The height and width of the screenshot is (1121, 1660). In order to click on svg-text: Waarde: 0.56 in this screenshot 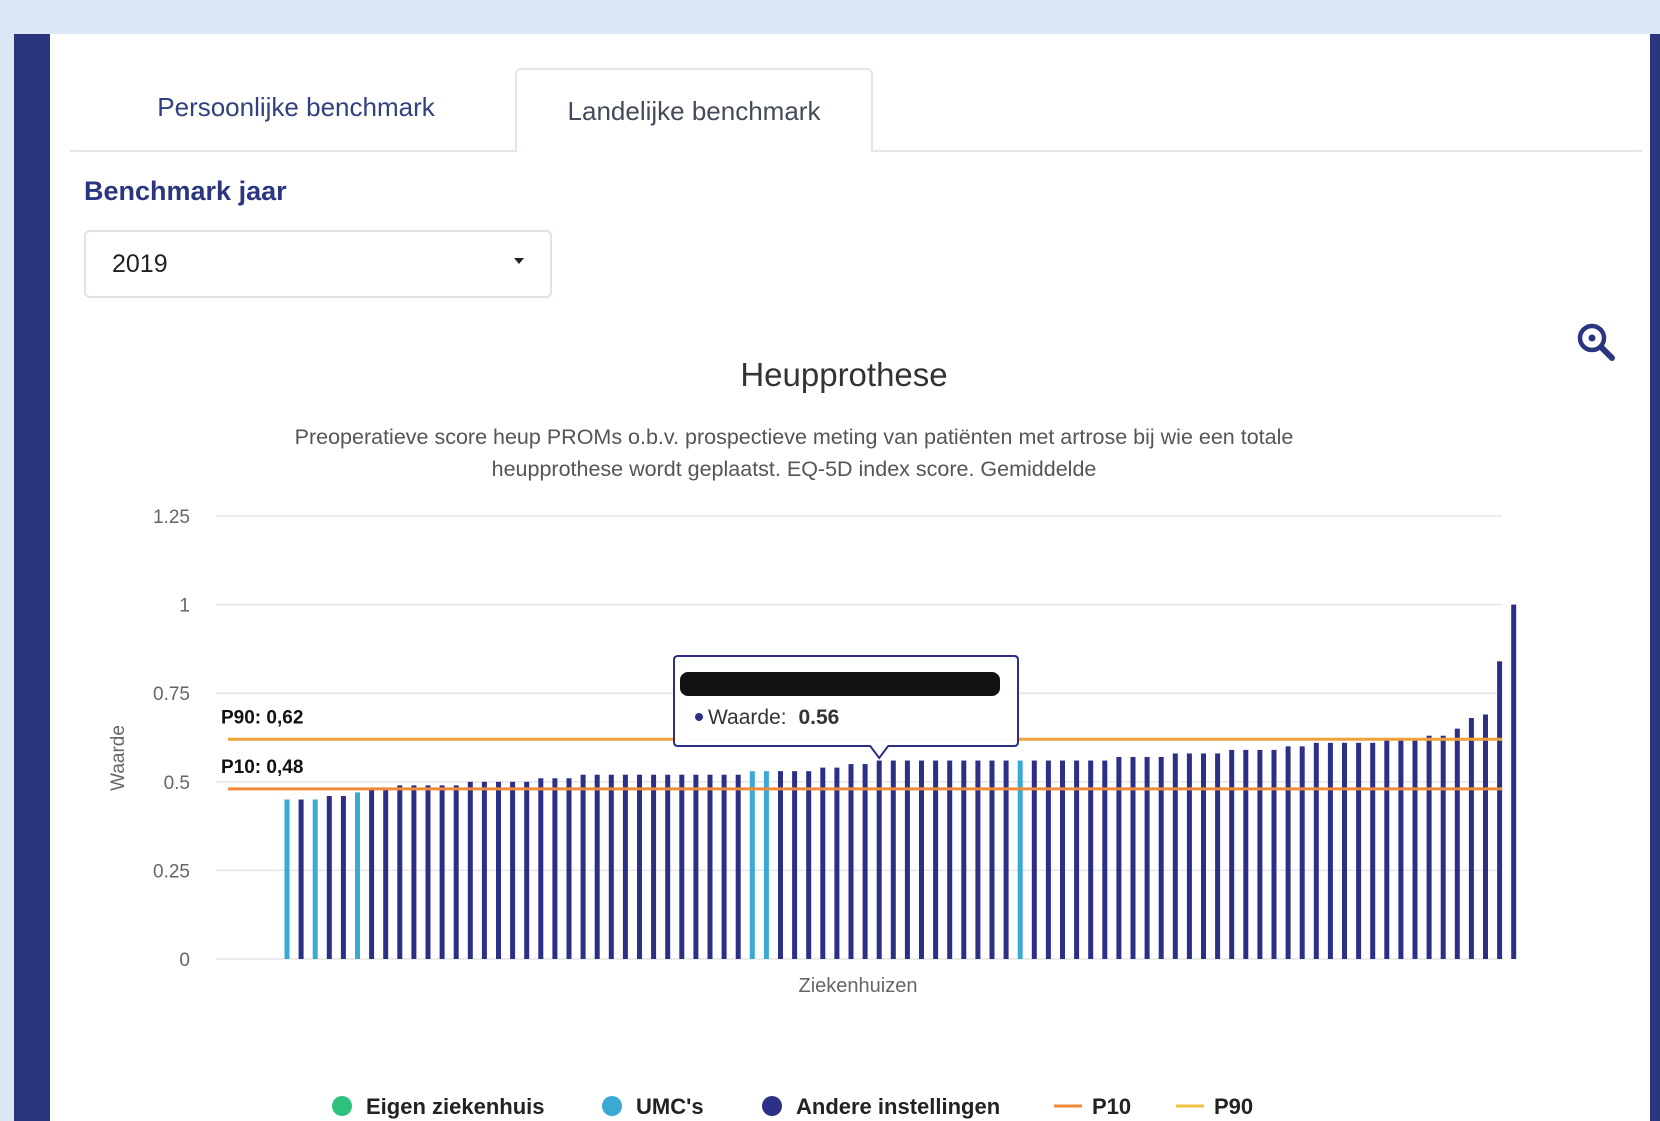, I will do `click(773, 717)`.